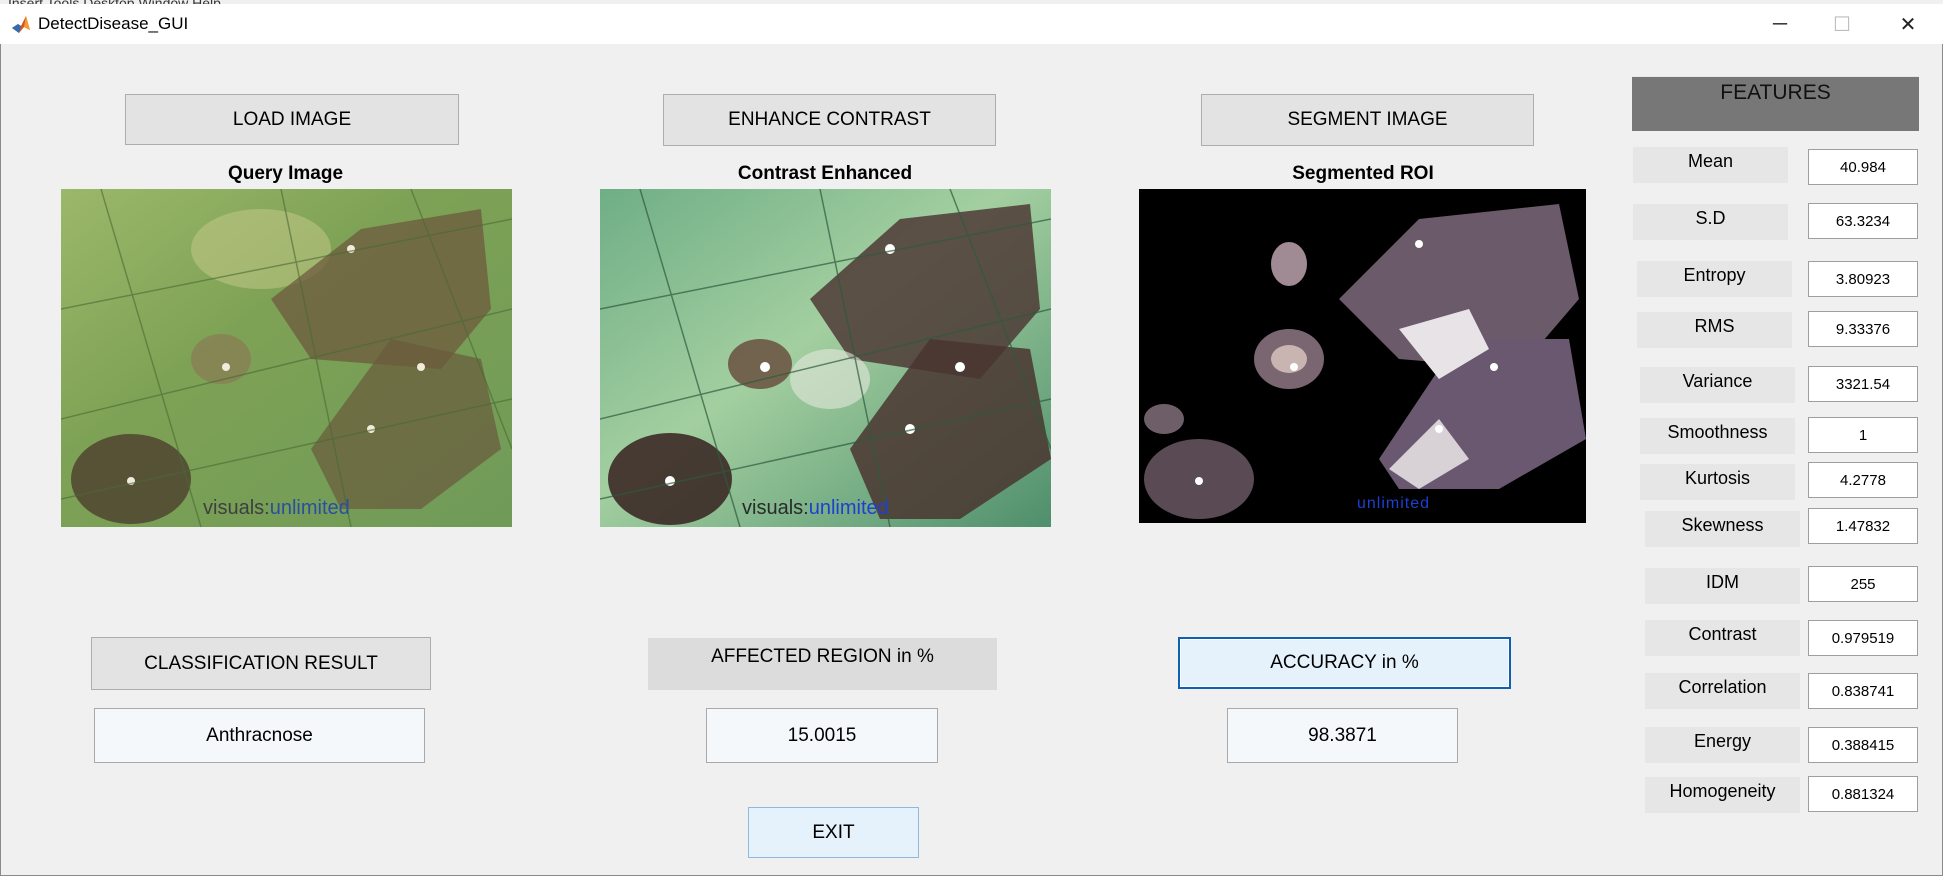 This screenshot has width=1943, height=876. I want to click on feature-label-smoothness: Smoothness, so click(1717, 436).